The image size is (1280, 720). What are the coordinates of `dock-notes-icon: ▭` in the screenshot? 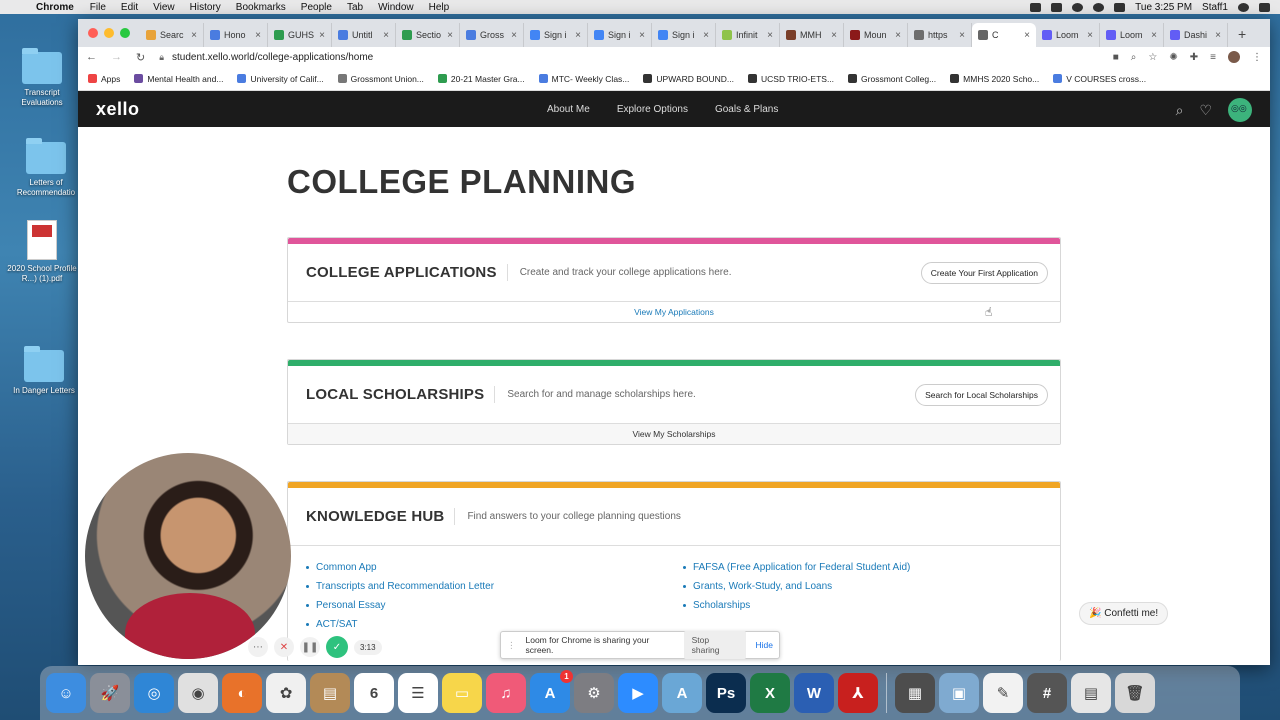 It's located at (462, 693).